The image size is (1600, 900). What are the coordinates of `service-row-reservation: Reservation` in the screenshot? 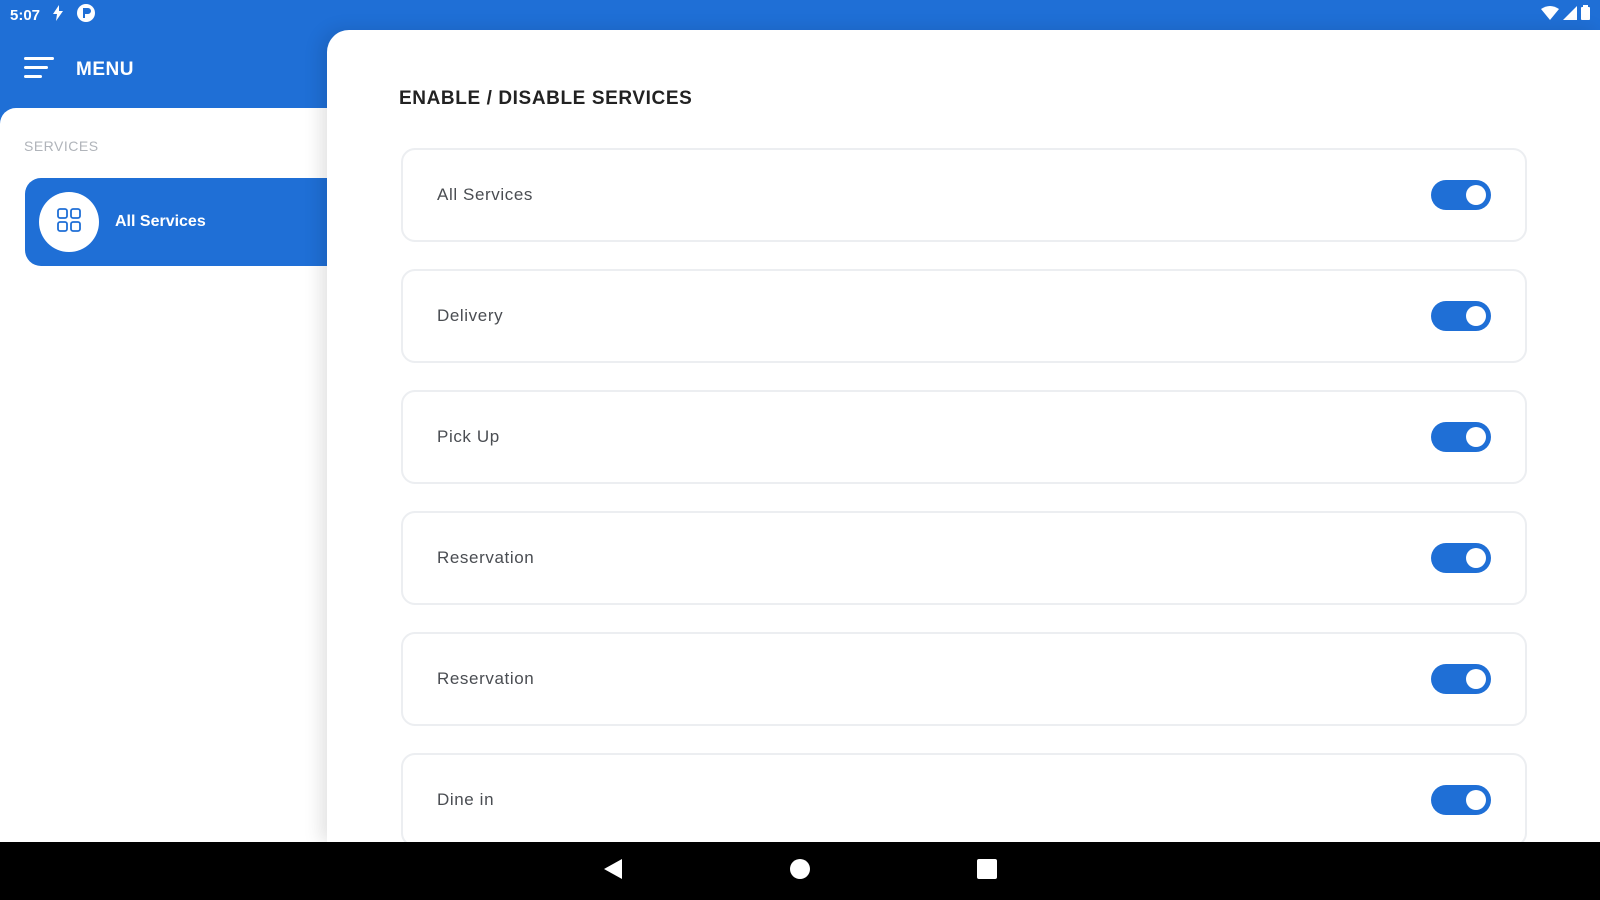 It's located at (964, 558).